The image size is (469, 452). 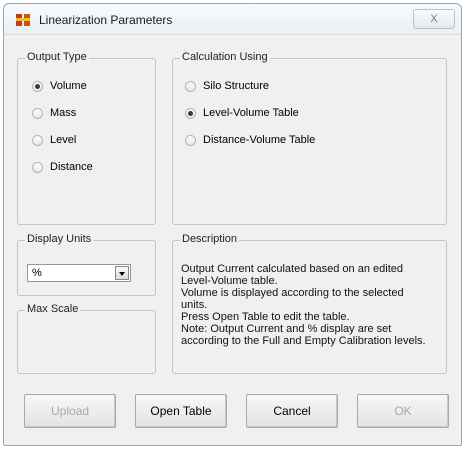 What do you see at coordinates (403, 411) in the screenshot?
I see `ok-button: OK` at bounding box center [403, 411].